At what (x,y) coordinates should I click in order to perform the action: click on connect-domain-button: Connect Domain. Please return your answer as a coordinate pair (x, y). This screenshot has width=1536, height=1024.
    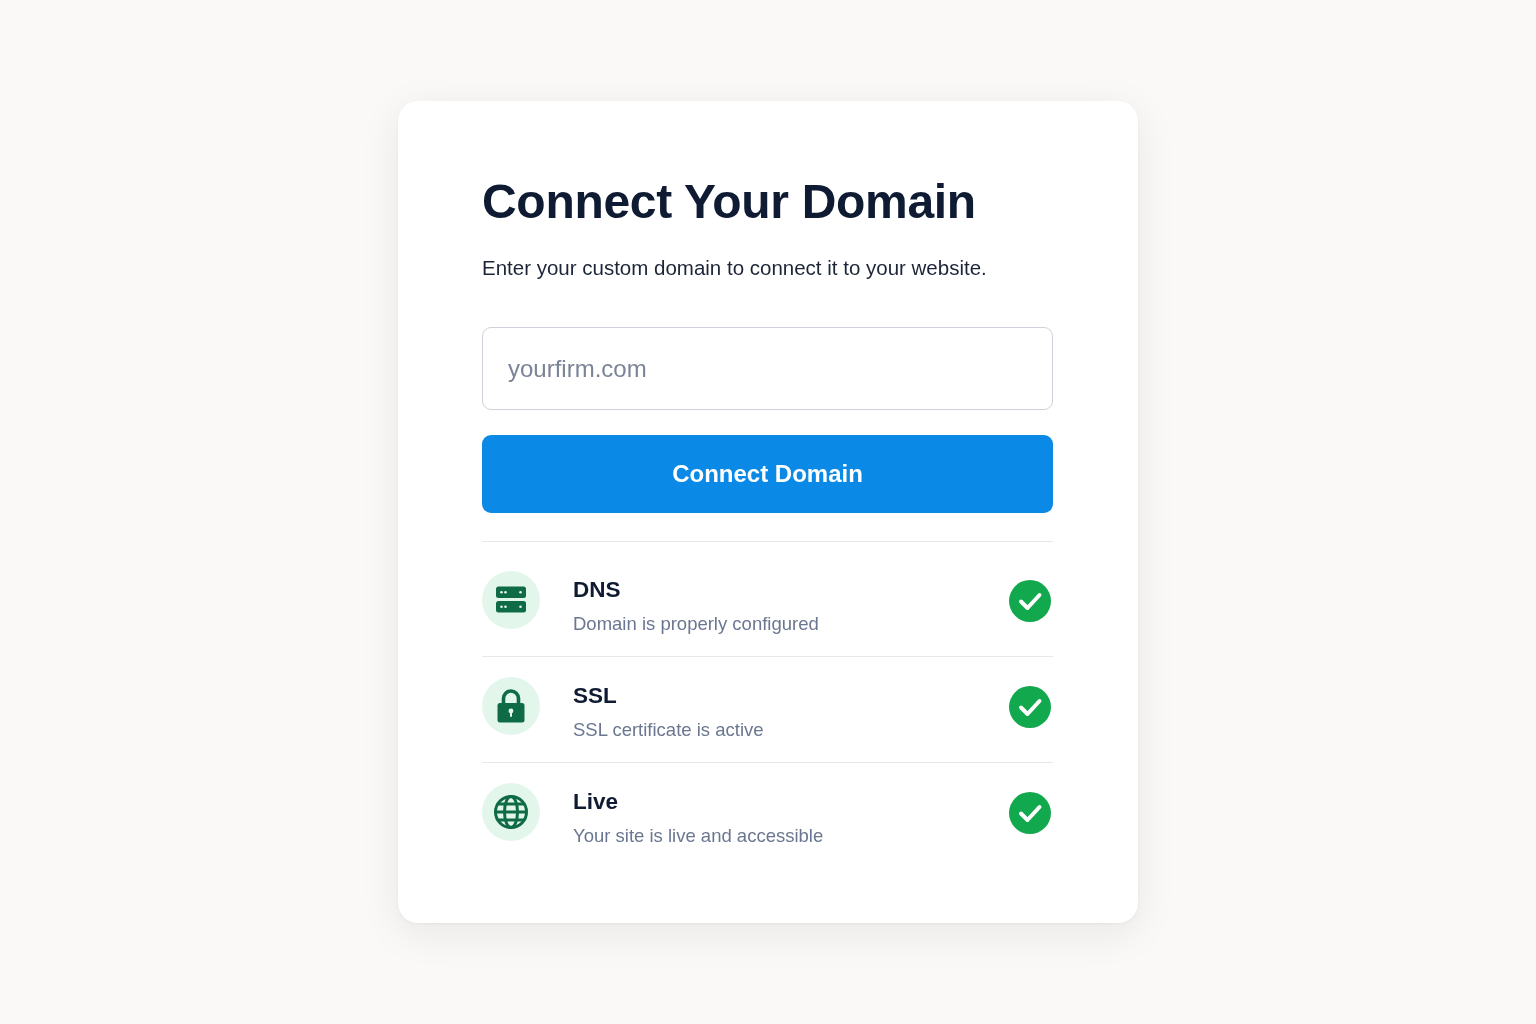
    Looking at the image, I should click on (767, 474).